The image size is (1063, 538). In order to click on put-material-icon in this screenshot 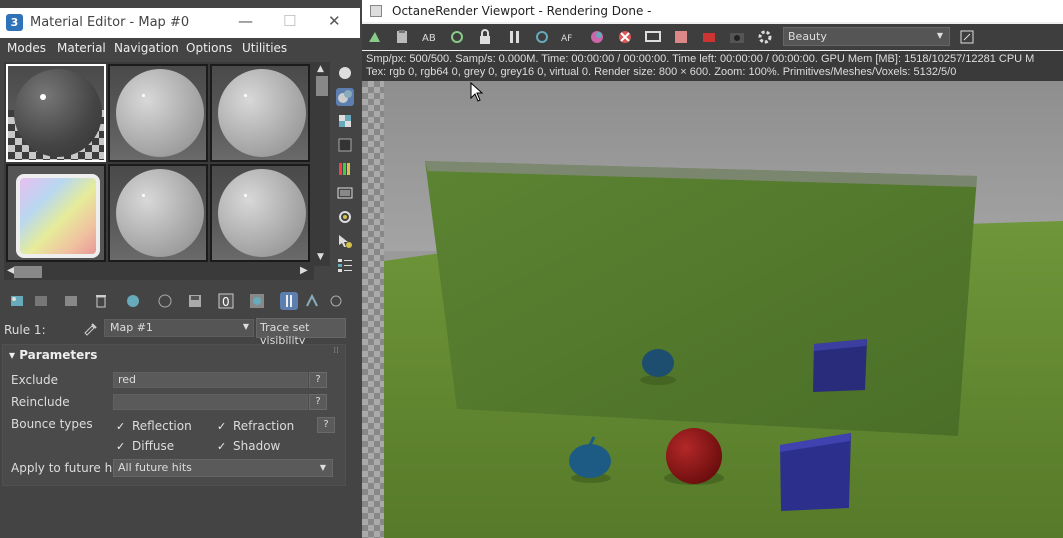, I will do `click(41, 301)`.